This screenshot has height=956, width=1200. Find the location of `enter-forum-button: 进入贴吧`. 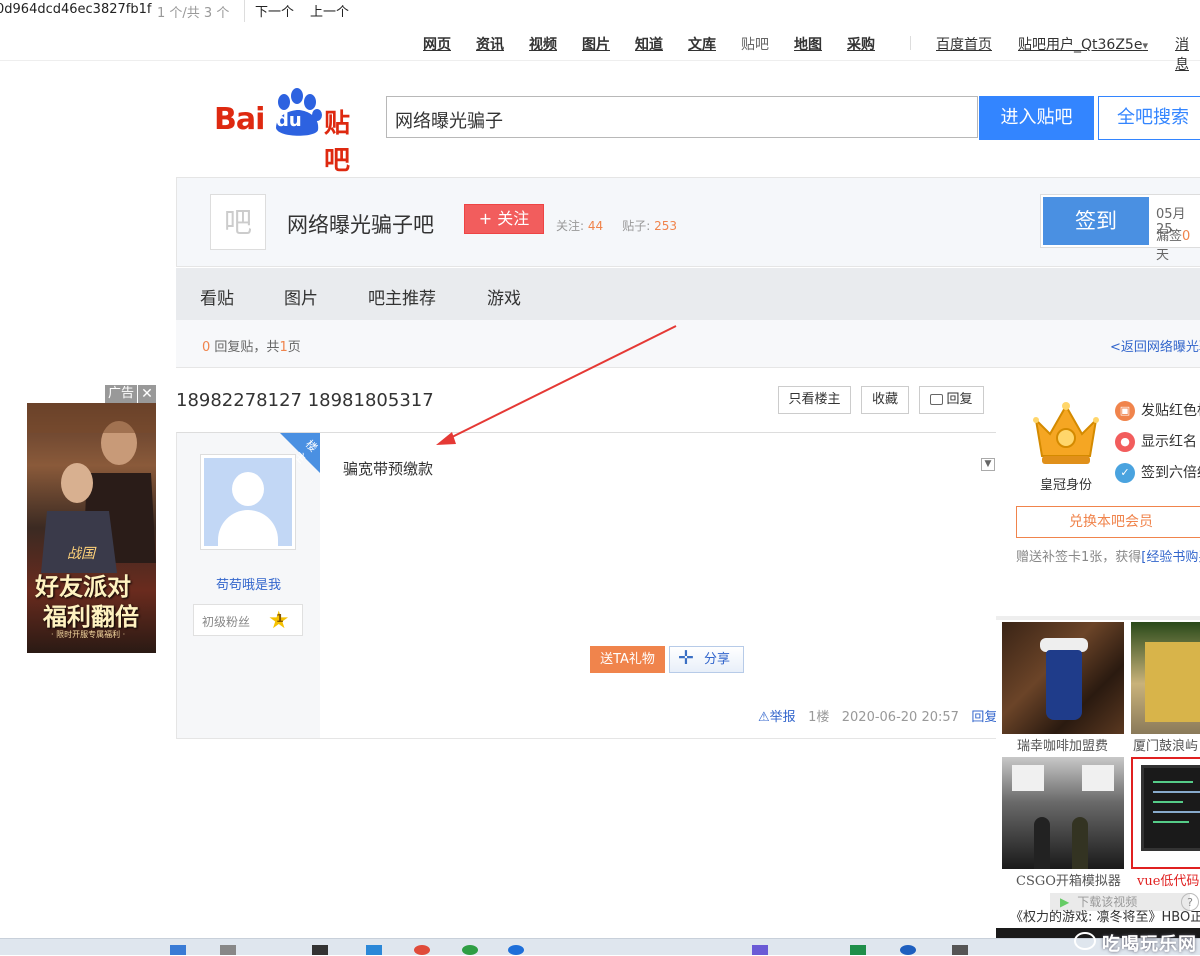

enter-forum-button: 进入贴吧 is located at coordinates (1036, 118).